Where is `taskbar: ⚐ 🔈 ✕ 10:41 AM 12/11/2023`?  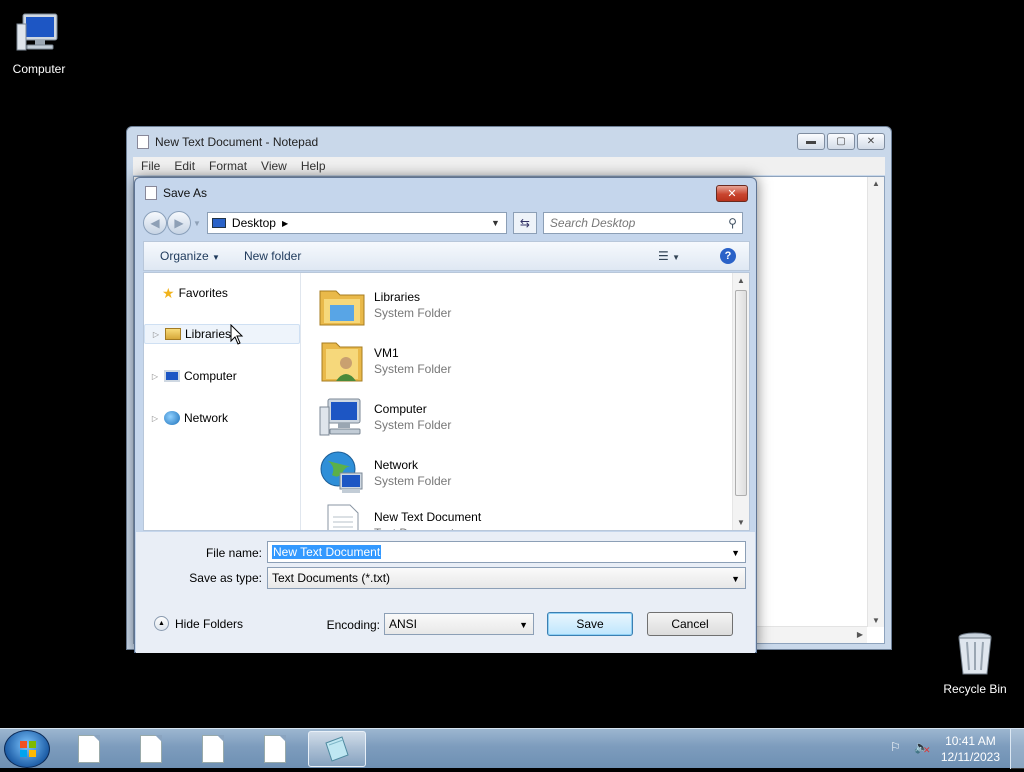 taskbar: ⚐ 🔈 ✕ 10:41 AM 12/11/2023 is located at coordinates (512, 748).